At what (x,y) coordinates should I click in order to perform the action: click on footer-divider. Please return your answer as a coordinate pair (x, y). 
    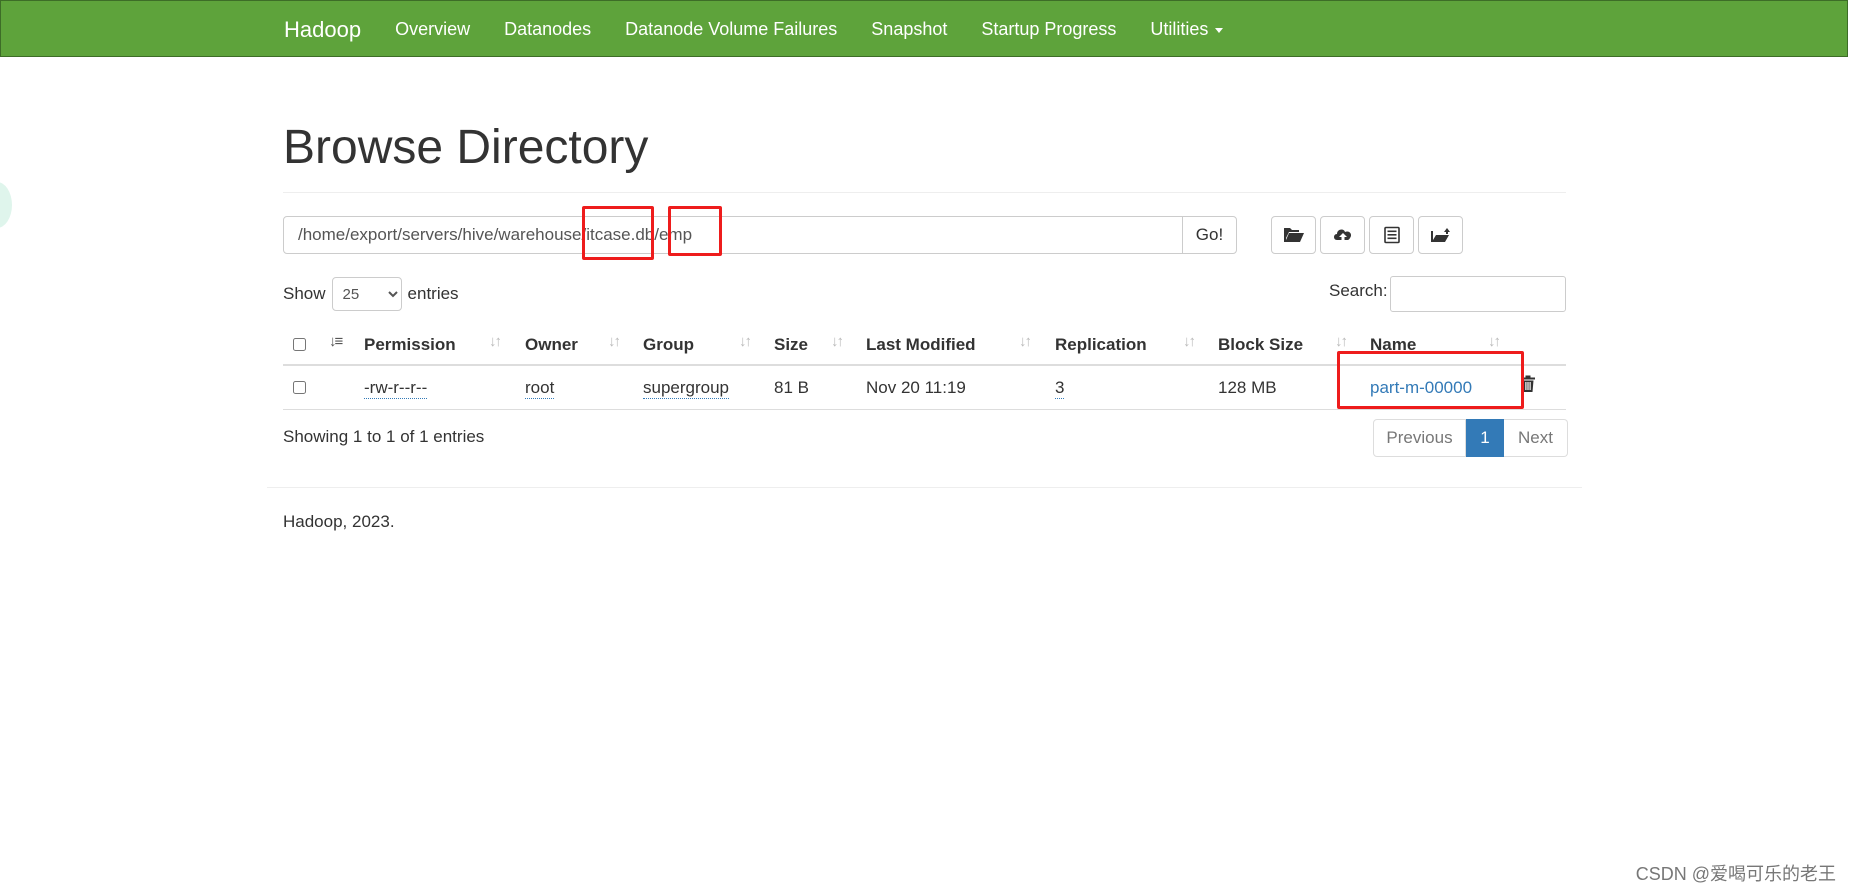
    Looking at the image, I should click on (924, 487).